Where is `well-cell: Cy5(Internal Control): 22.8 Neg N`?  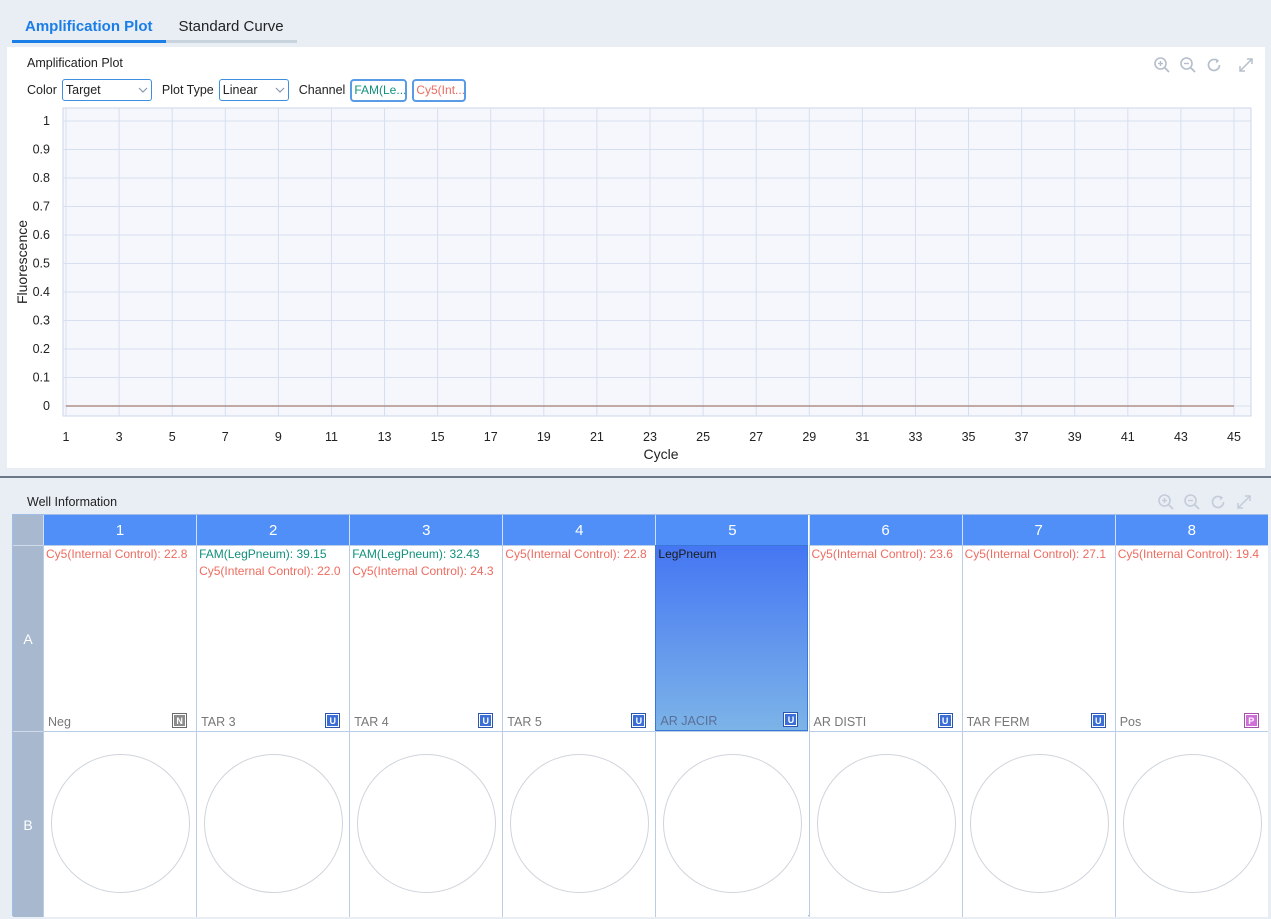
well-cell: Cy5(Internal Control): 22.8 Neg N is located at coordinates (120, 638).